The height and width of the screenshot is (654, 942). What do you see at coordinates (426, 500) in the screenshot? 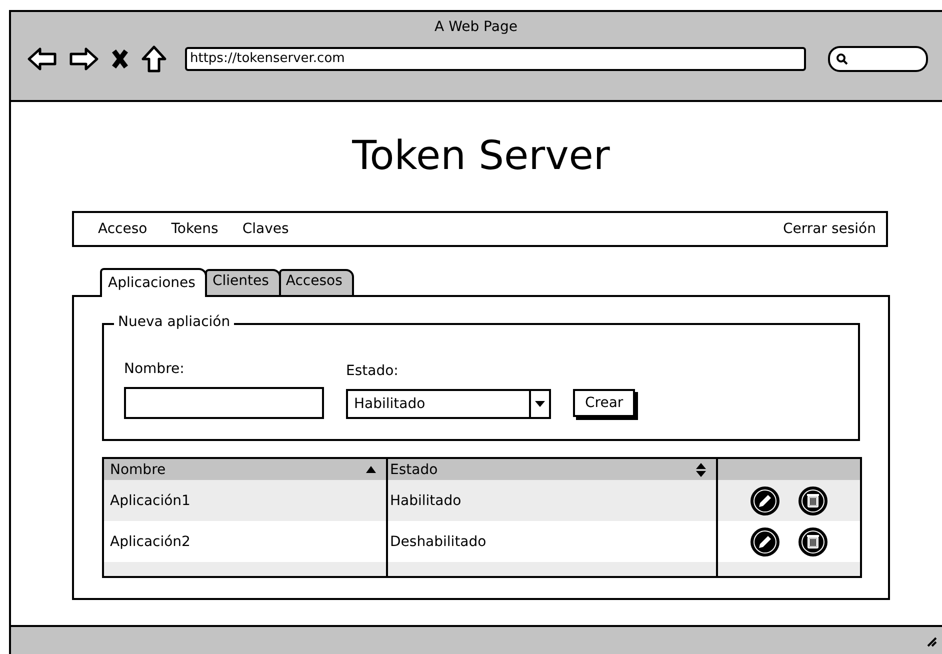
I see `table-cell: Habilitado` at bounding box center [426, 500].